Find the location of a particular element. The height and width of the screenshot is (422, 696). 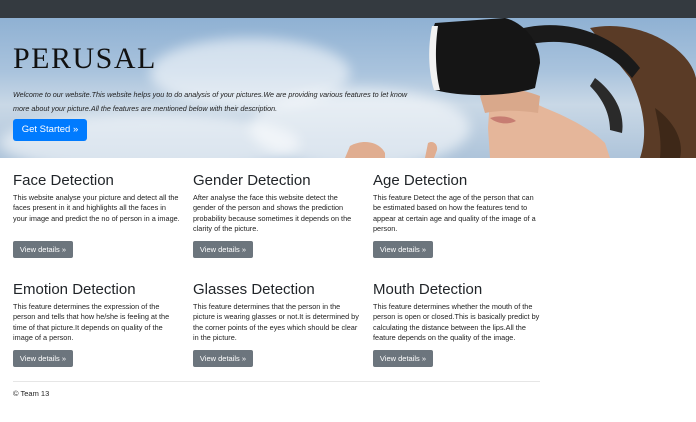

feature-title: Mouth Detection is located at coordinates (428, 289).